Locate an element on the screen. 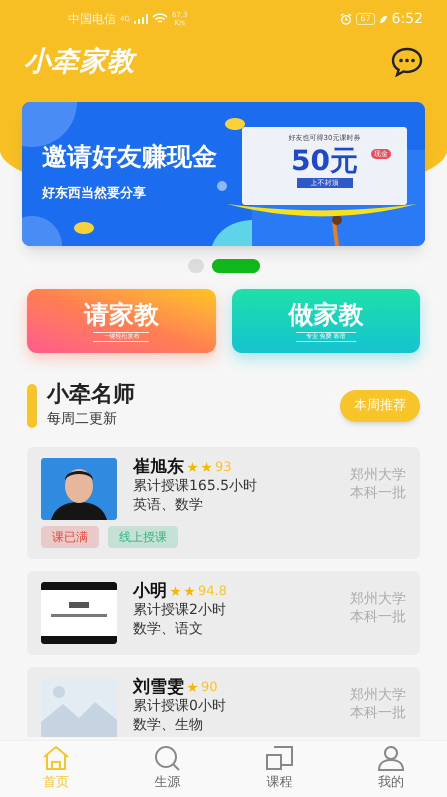 This screenshot has width=447, height=797. carrier-name: 中国电信 is located at coordinates (92, 19).